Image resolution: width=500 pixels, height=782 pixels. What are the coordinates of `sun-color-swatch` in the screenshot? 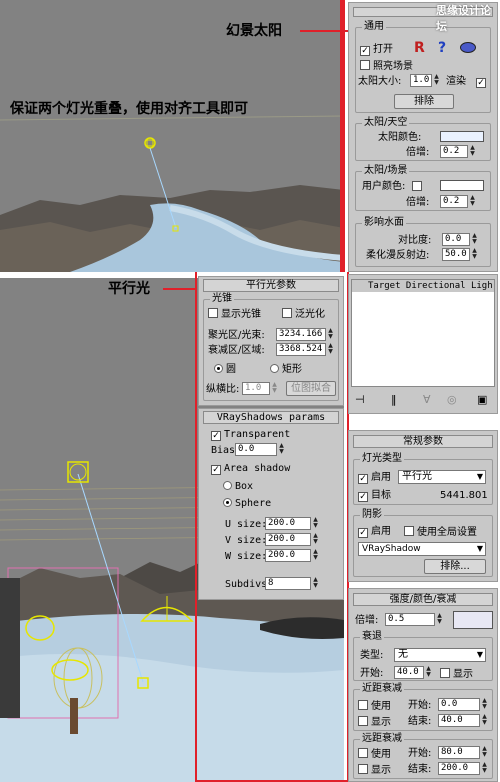 It's located at (462, 136).